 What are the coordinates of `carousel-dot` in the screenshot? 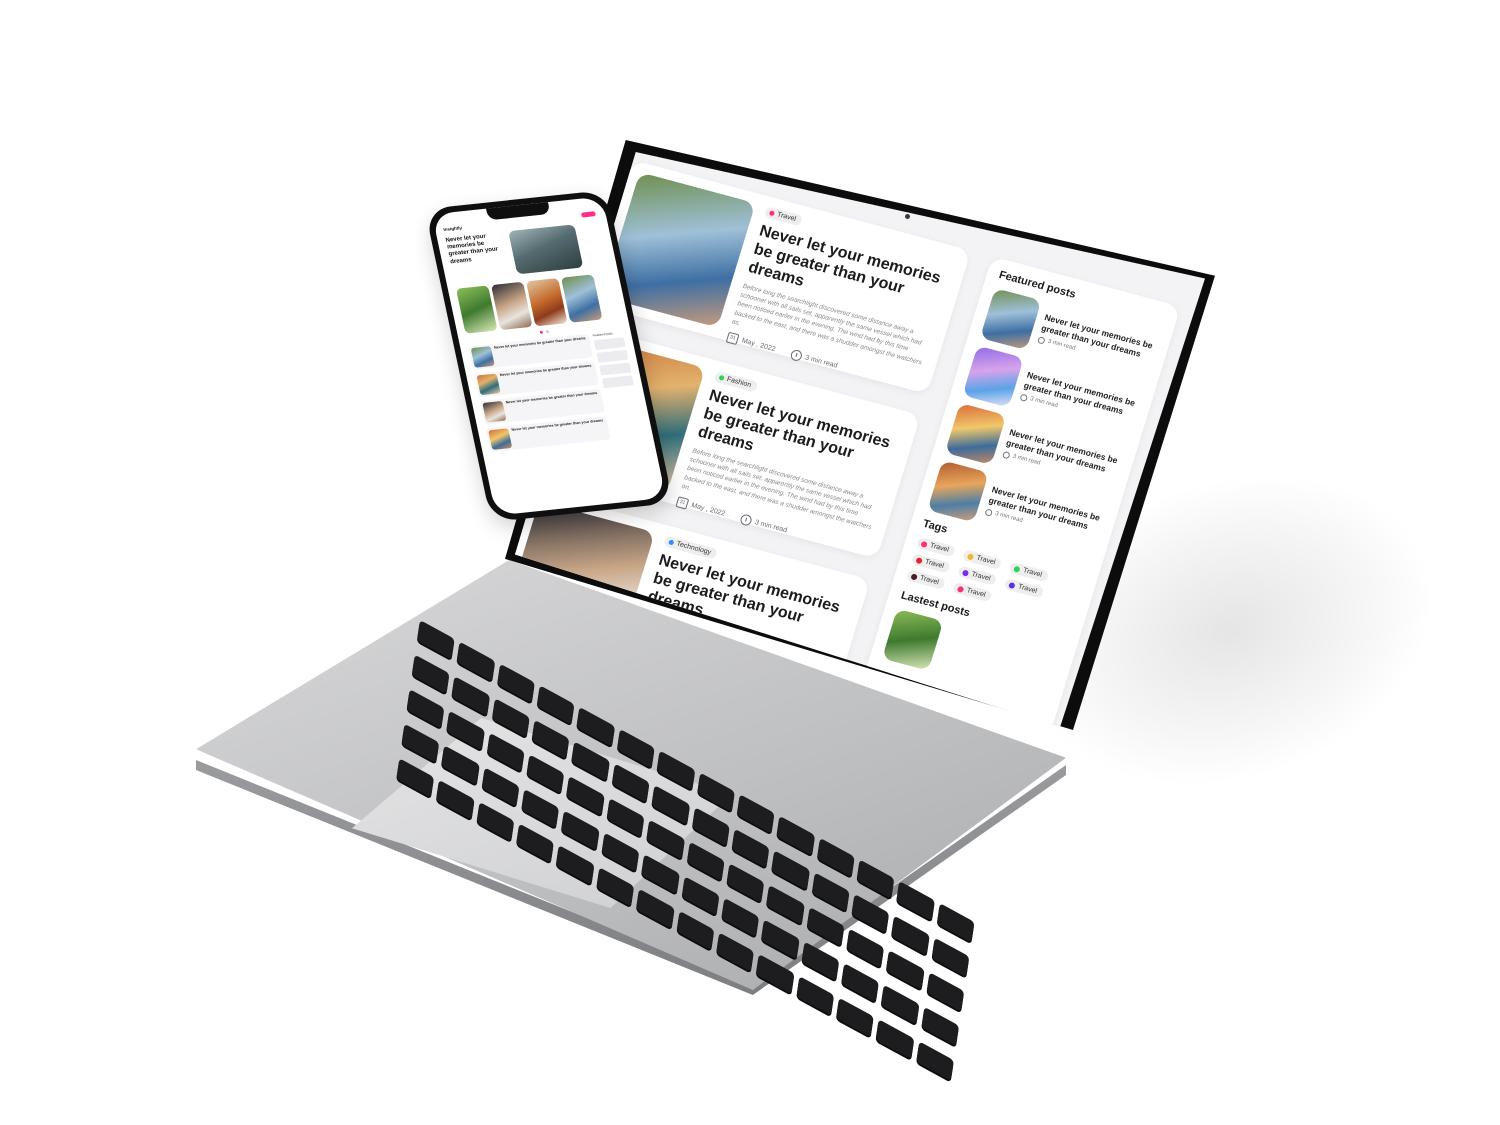 It's located at (547, 332).